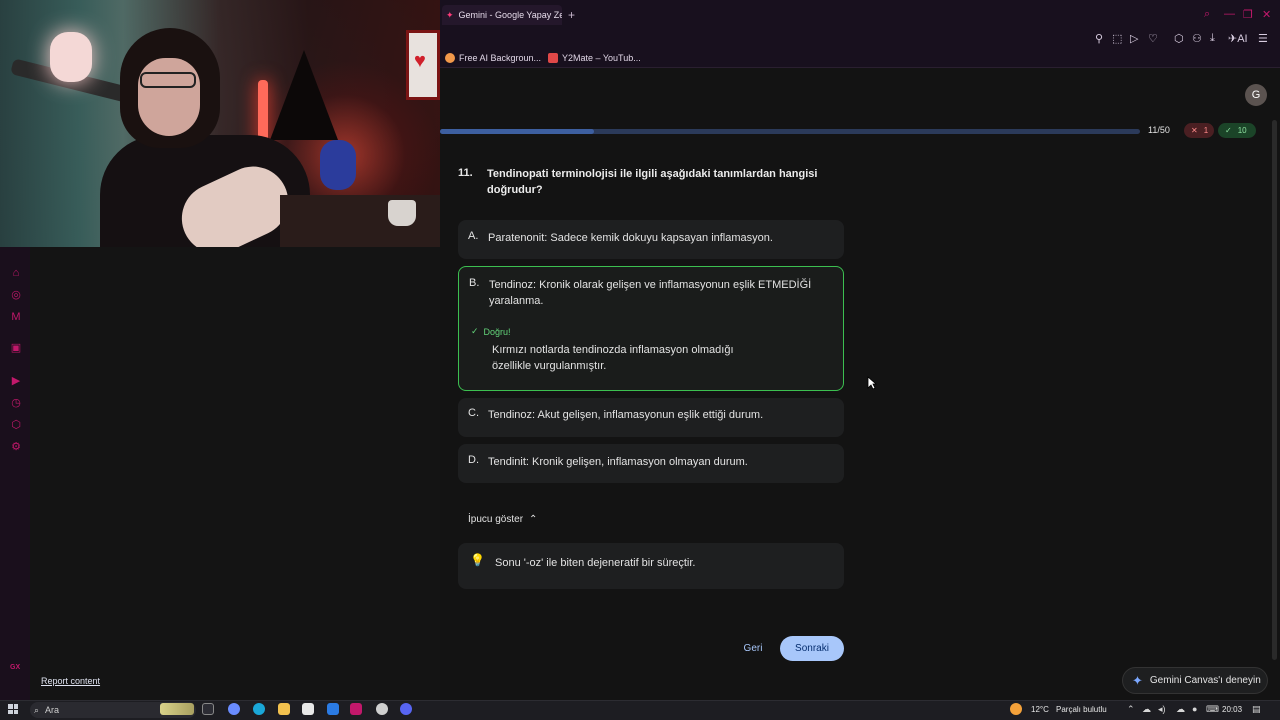  Describe the element at coordinates (1194, 709) in the screenshot. I see `mic-icon: ●` at that location.